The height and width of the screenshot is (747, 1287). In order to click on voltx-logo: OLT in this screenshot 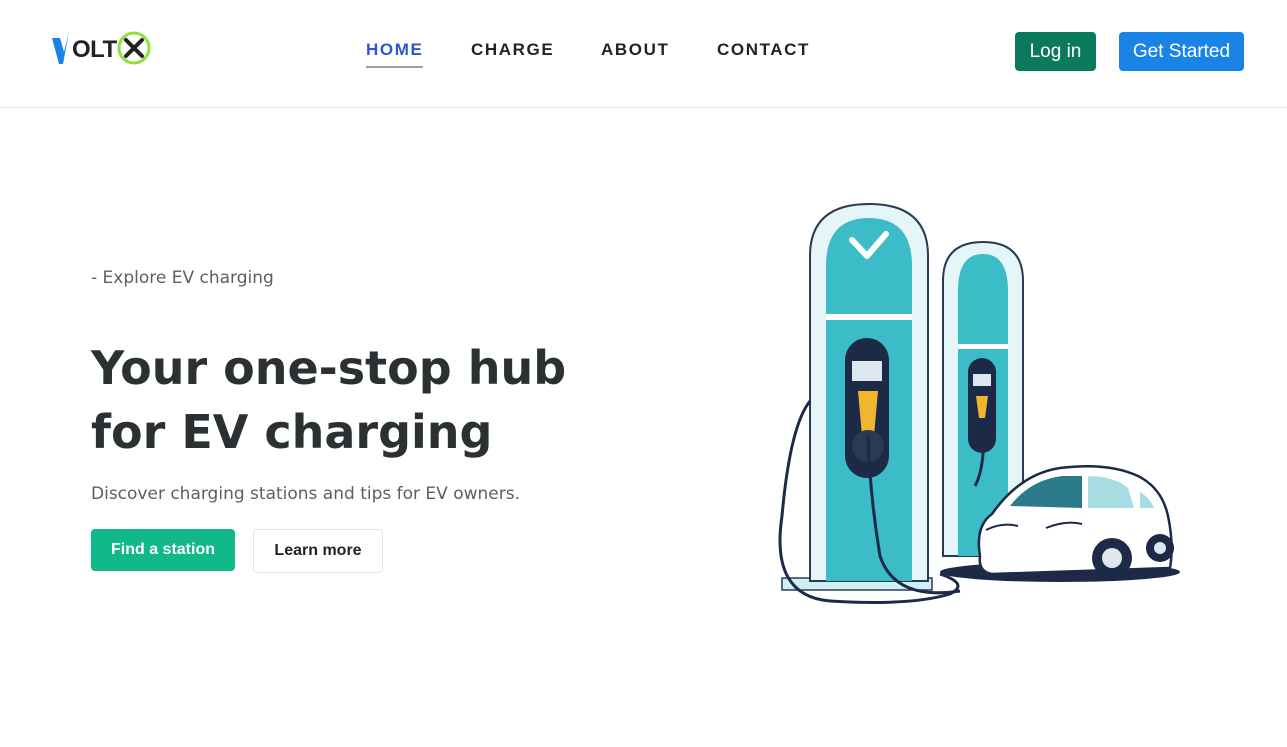, I will do `click(102, 48)`.